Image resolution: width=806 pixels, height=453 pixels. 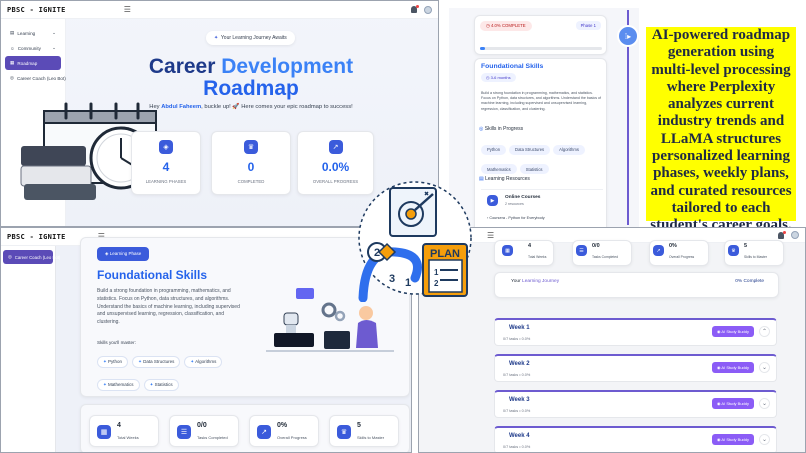 What do you see at coordinates (159, 361) in the screenshot?
I see `skill-label: Data Structures` at bounding box center [159, 361].